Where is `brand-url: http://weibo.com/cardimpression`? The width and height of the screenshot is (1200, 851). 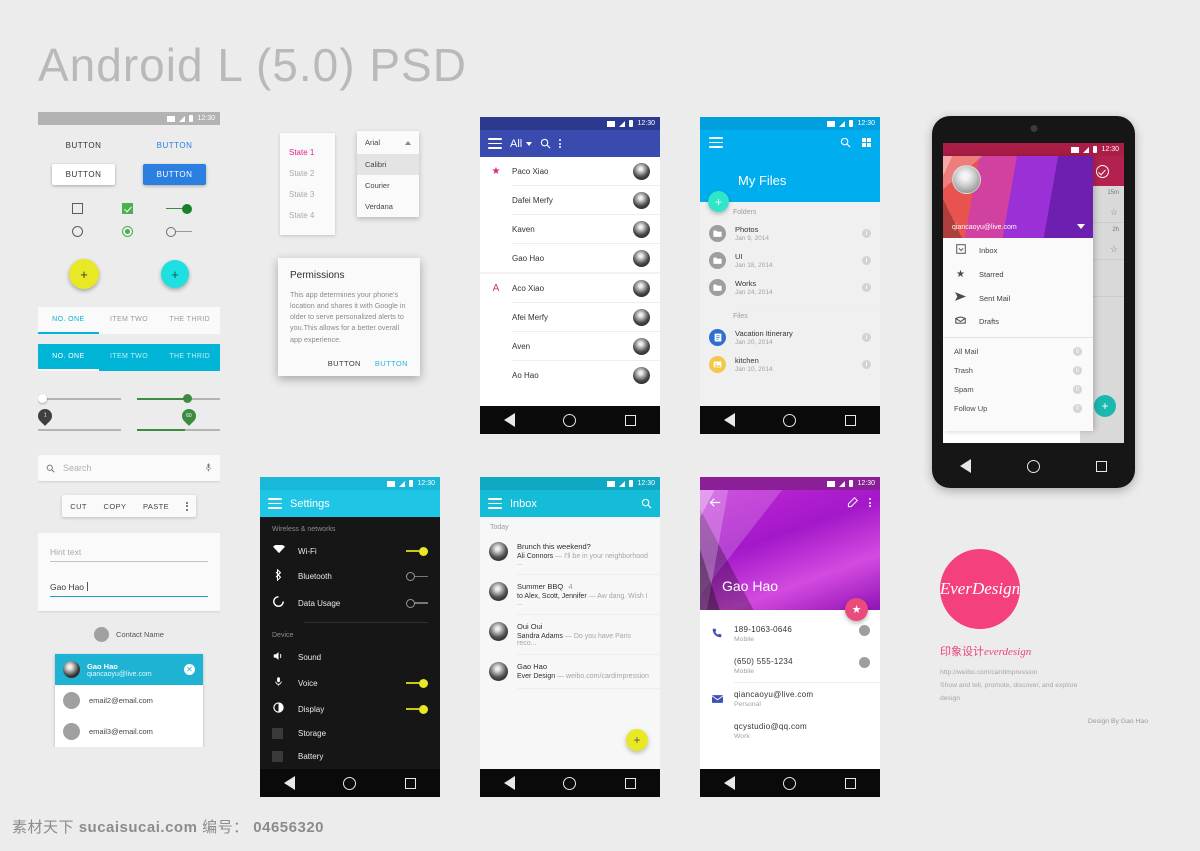
brand-url: http://weibo.com/cardimpression is located at coordinates (1055, 673).